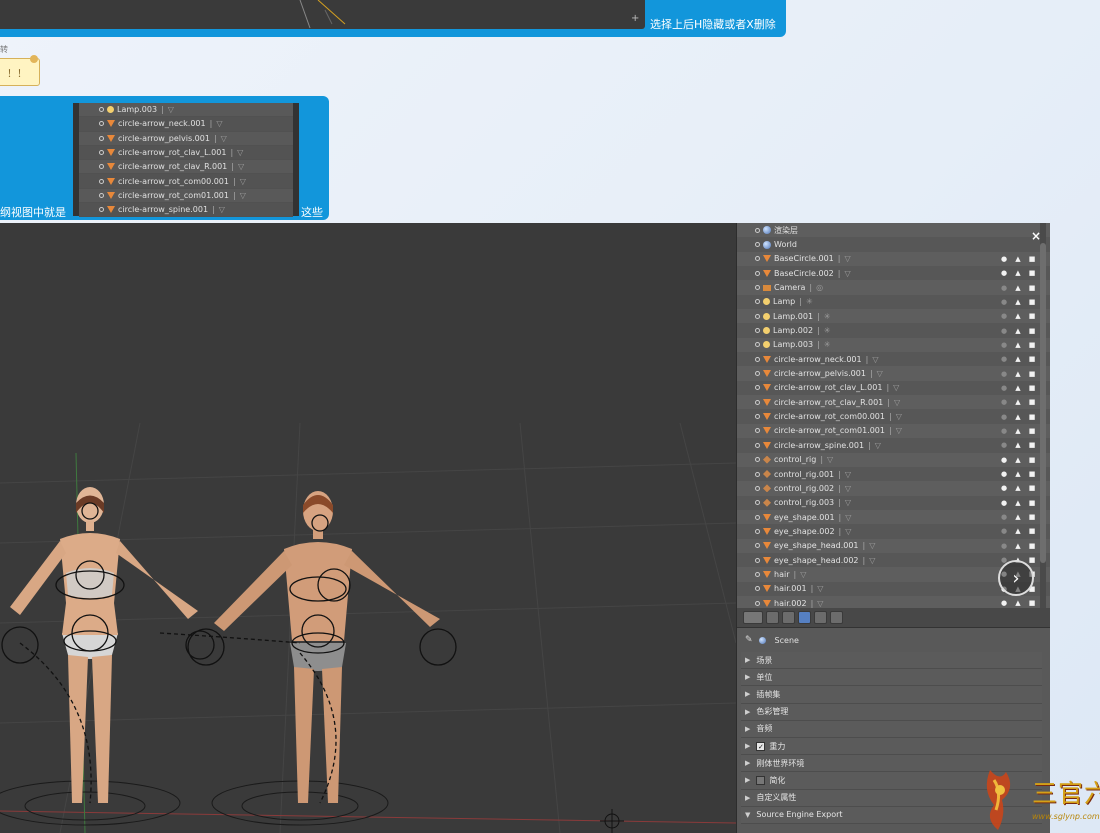  Describe the element at coordinates (893, 359) in the screenshot. I see `outliner-row: circle-arrow_neck.001 | ▽ ● ▲ ■` at that location.